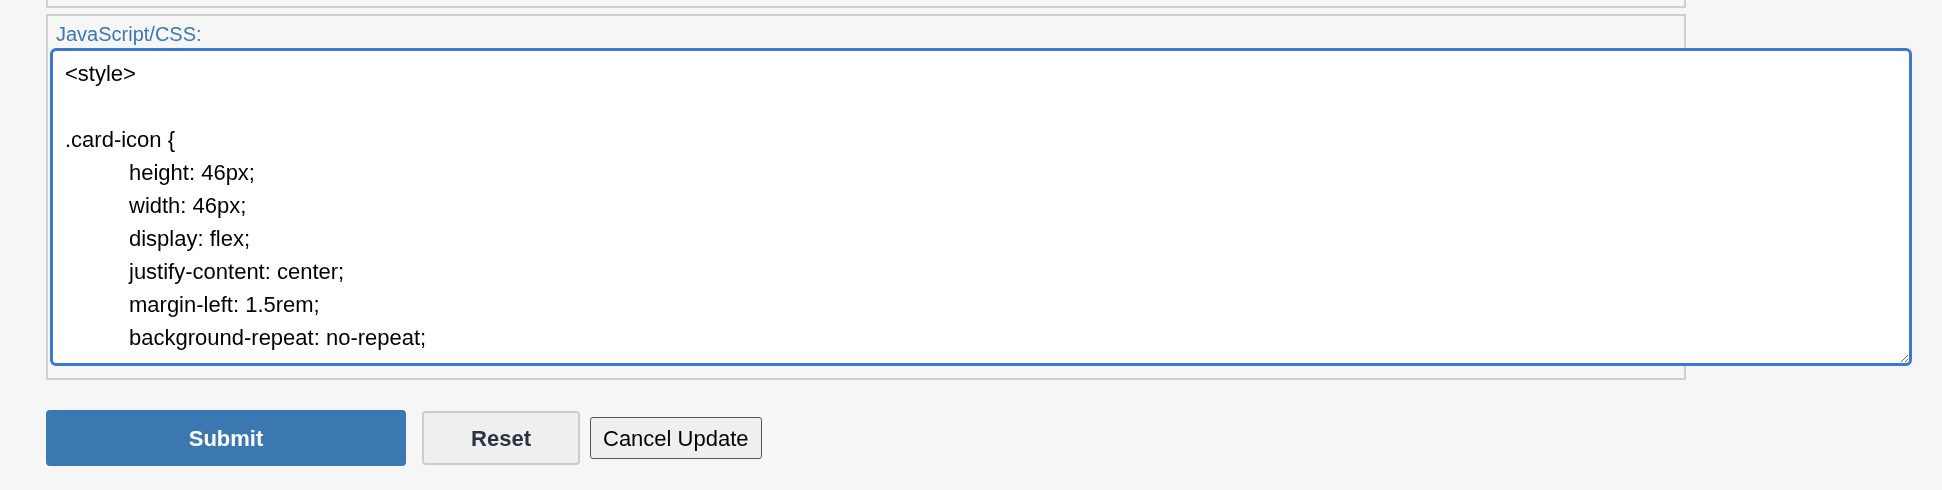 This screenshot has height=490, width=1942. I want to click on field-label: JavaScript/CSS:, so click(128, 34).